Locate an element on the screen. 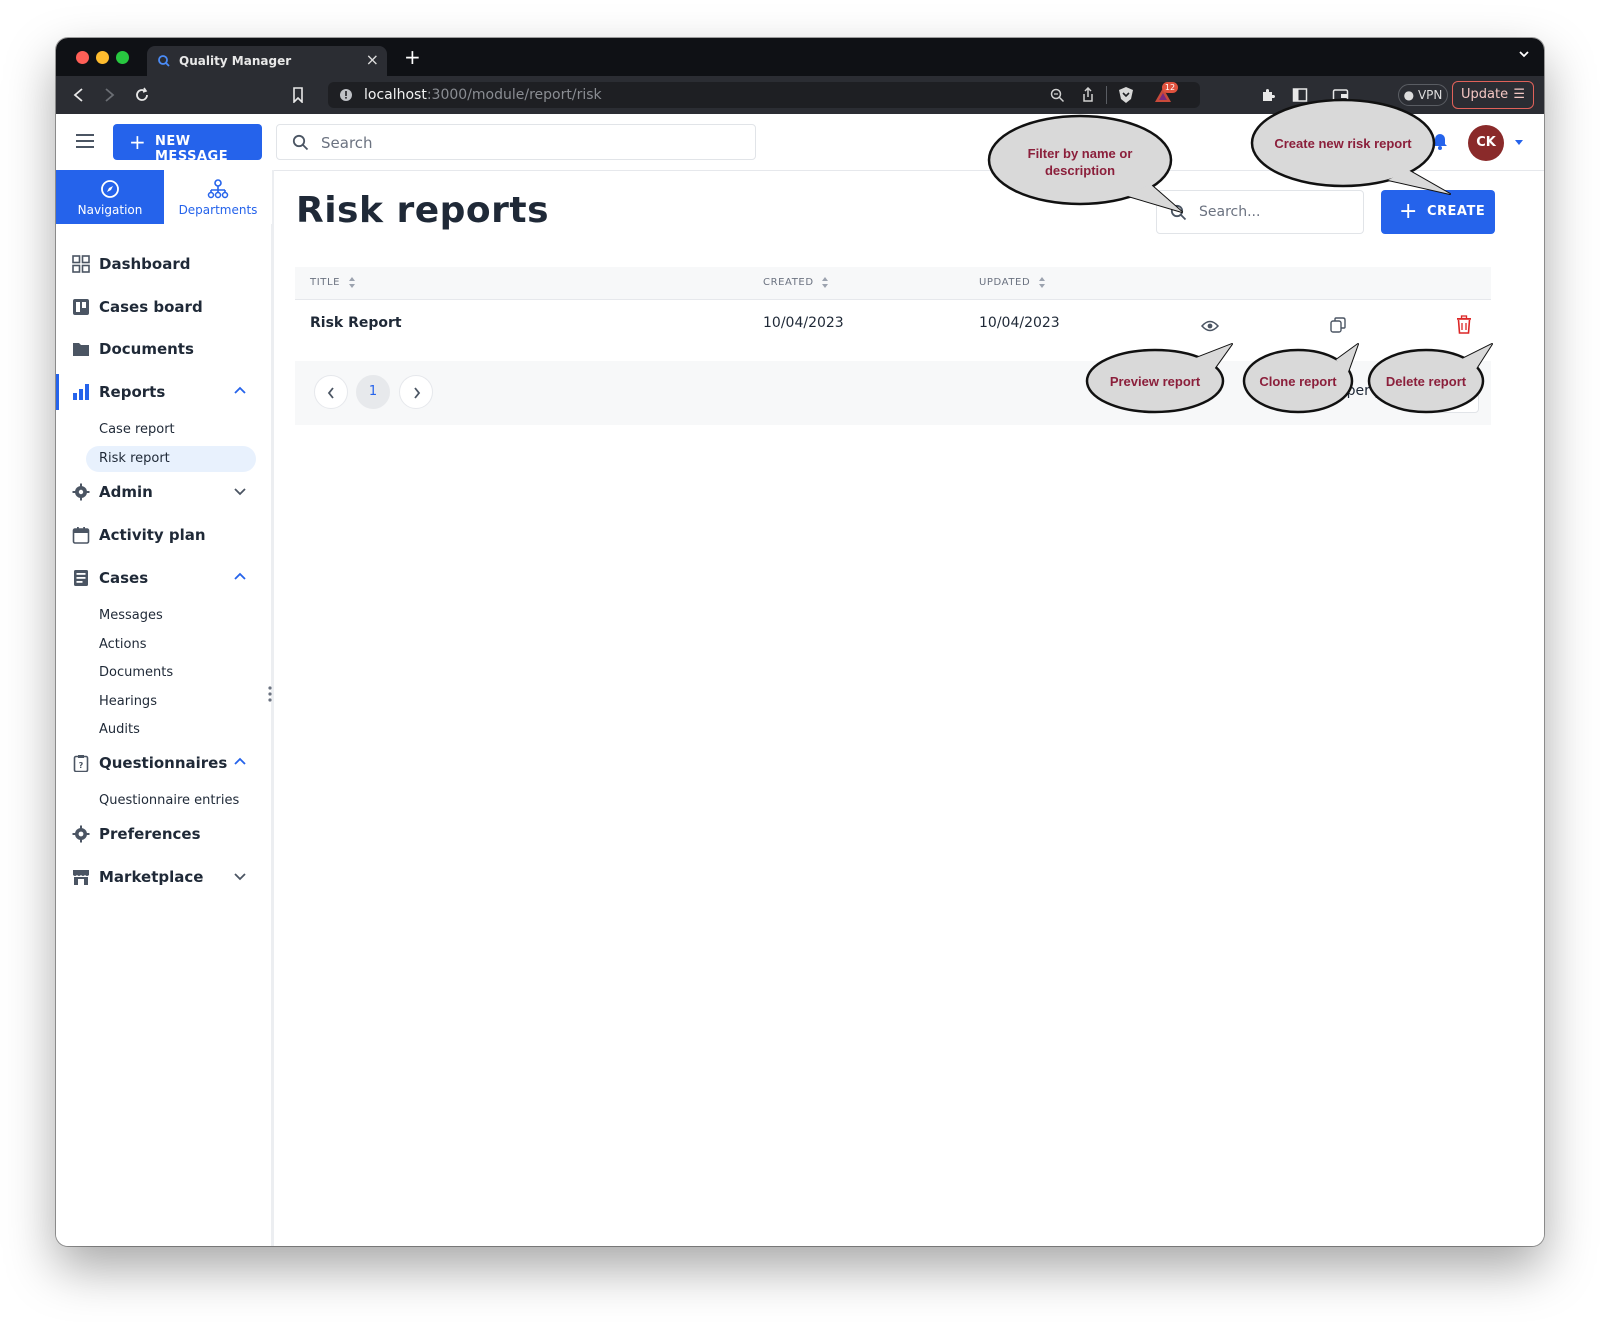 This screenshot has height=1322, width=1600. url-host: localhost is located at coordinates (395, 95).